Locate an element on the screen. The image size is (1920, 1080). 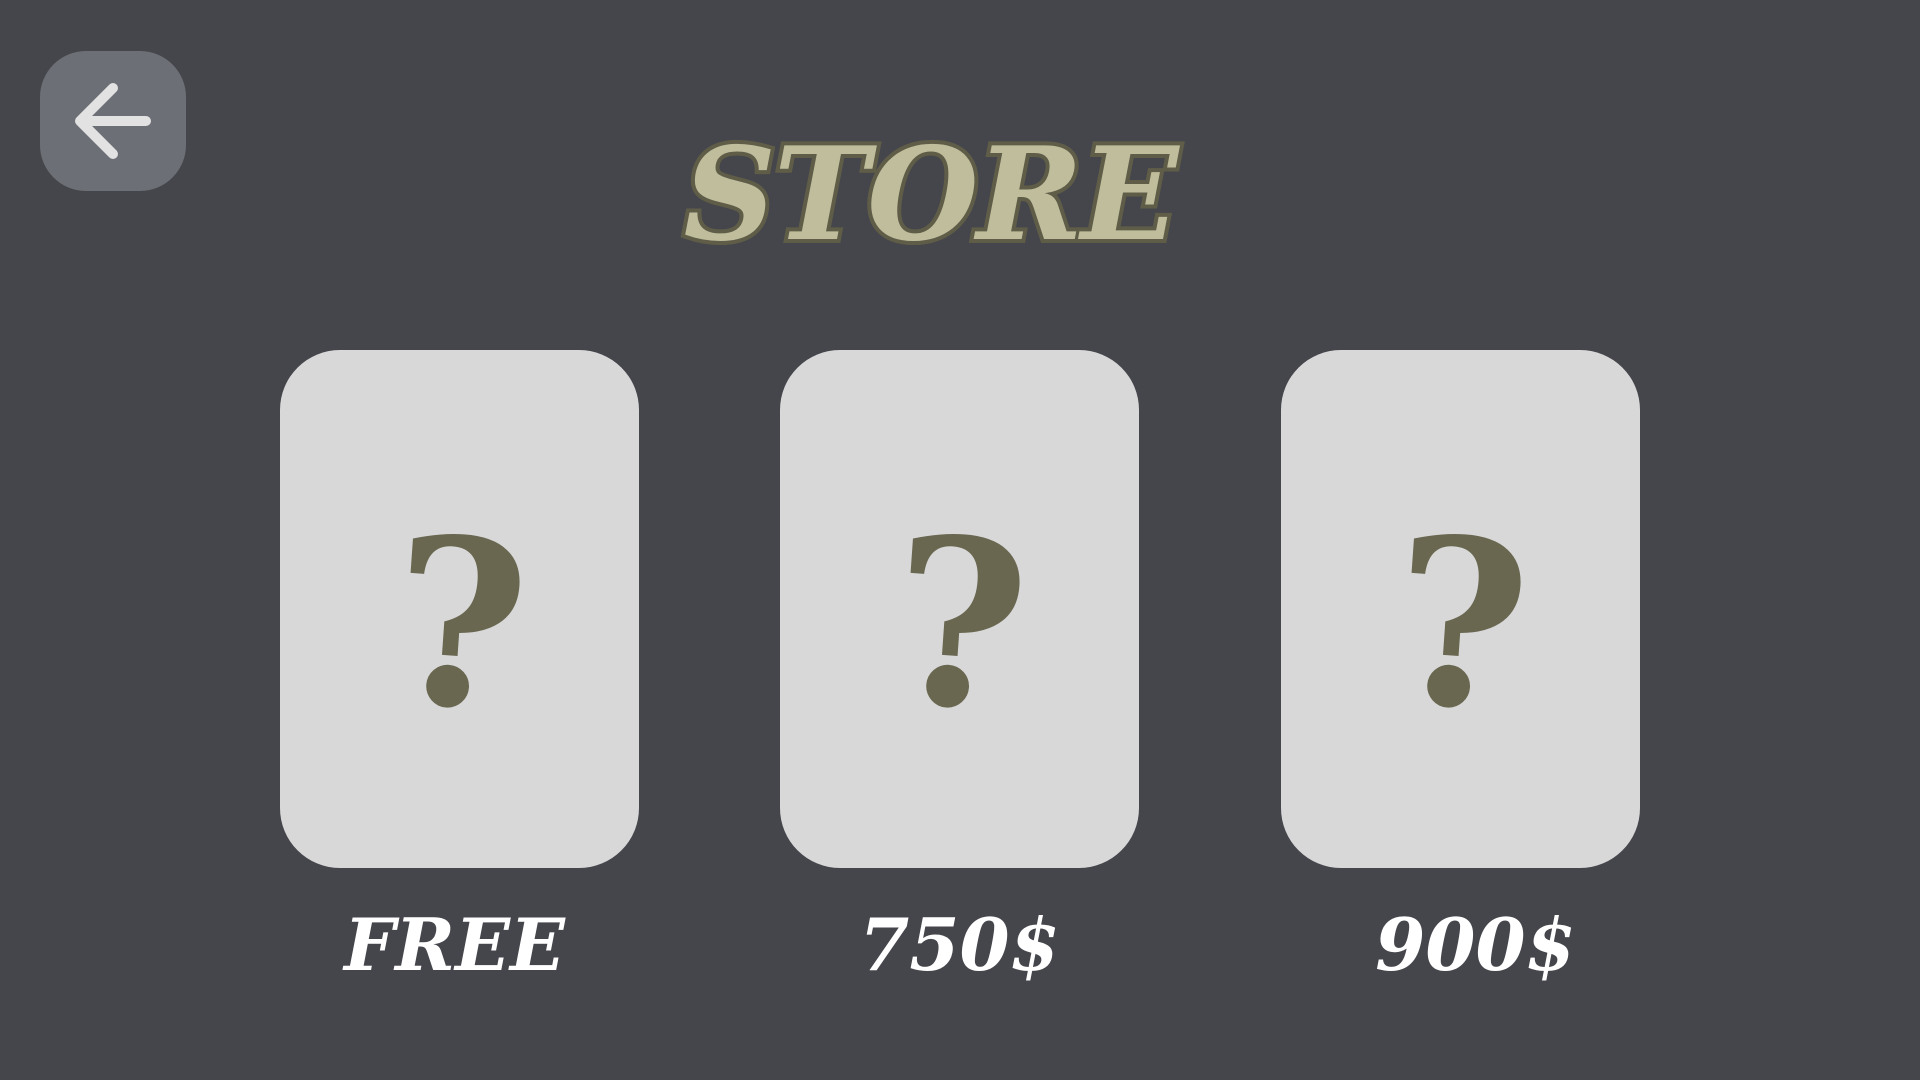
arrow-left-icon is located at coordinates (113, 121).